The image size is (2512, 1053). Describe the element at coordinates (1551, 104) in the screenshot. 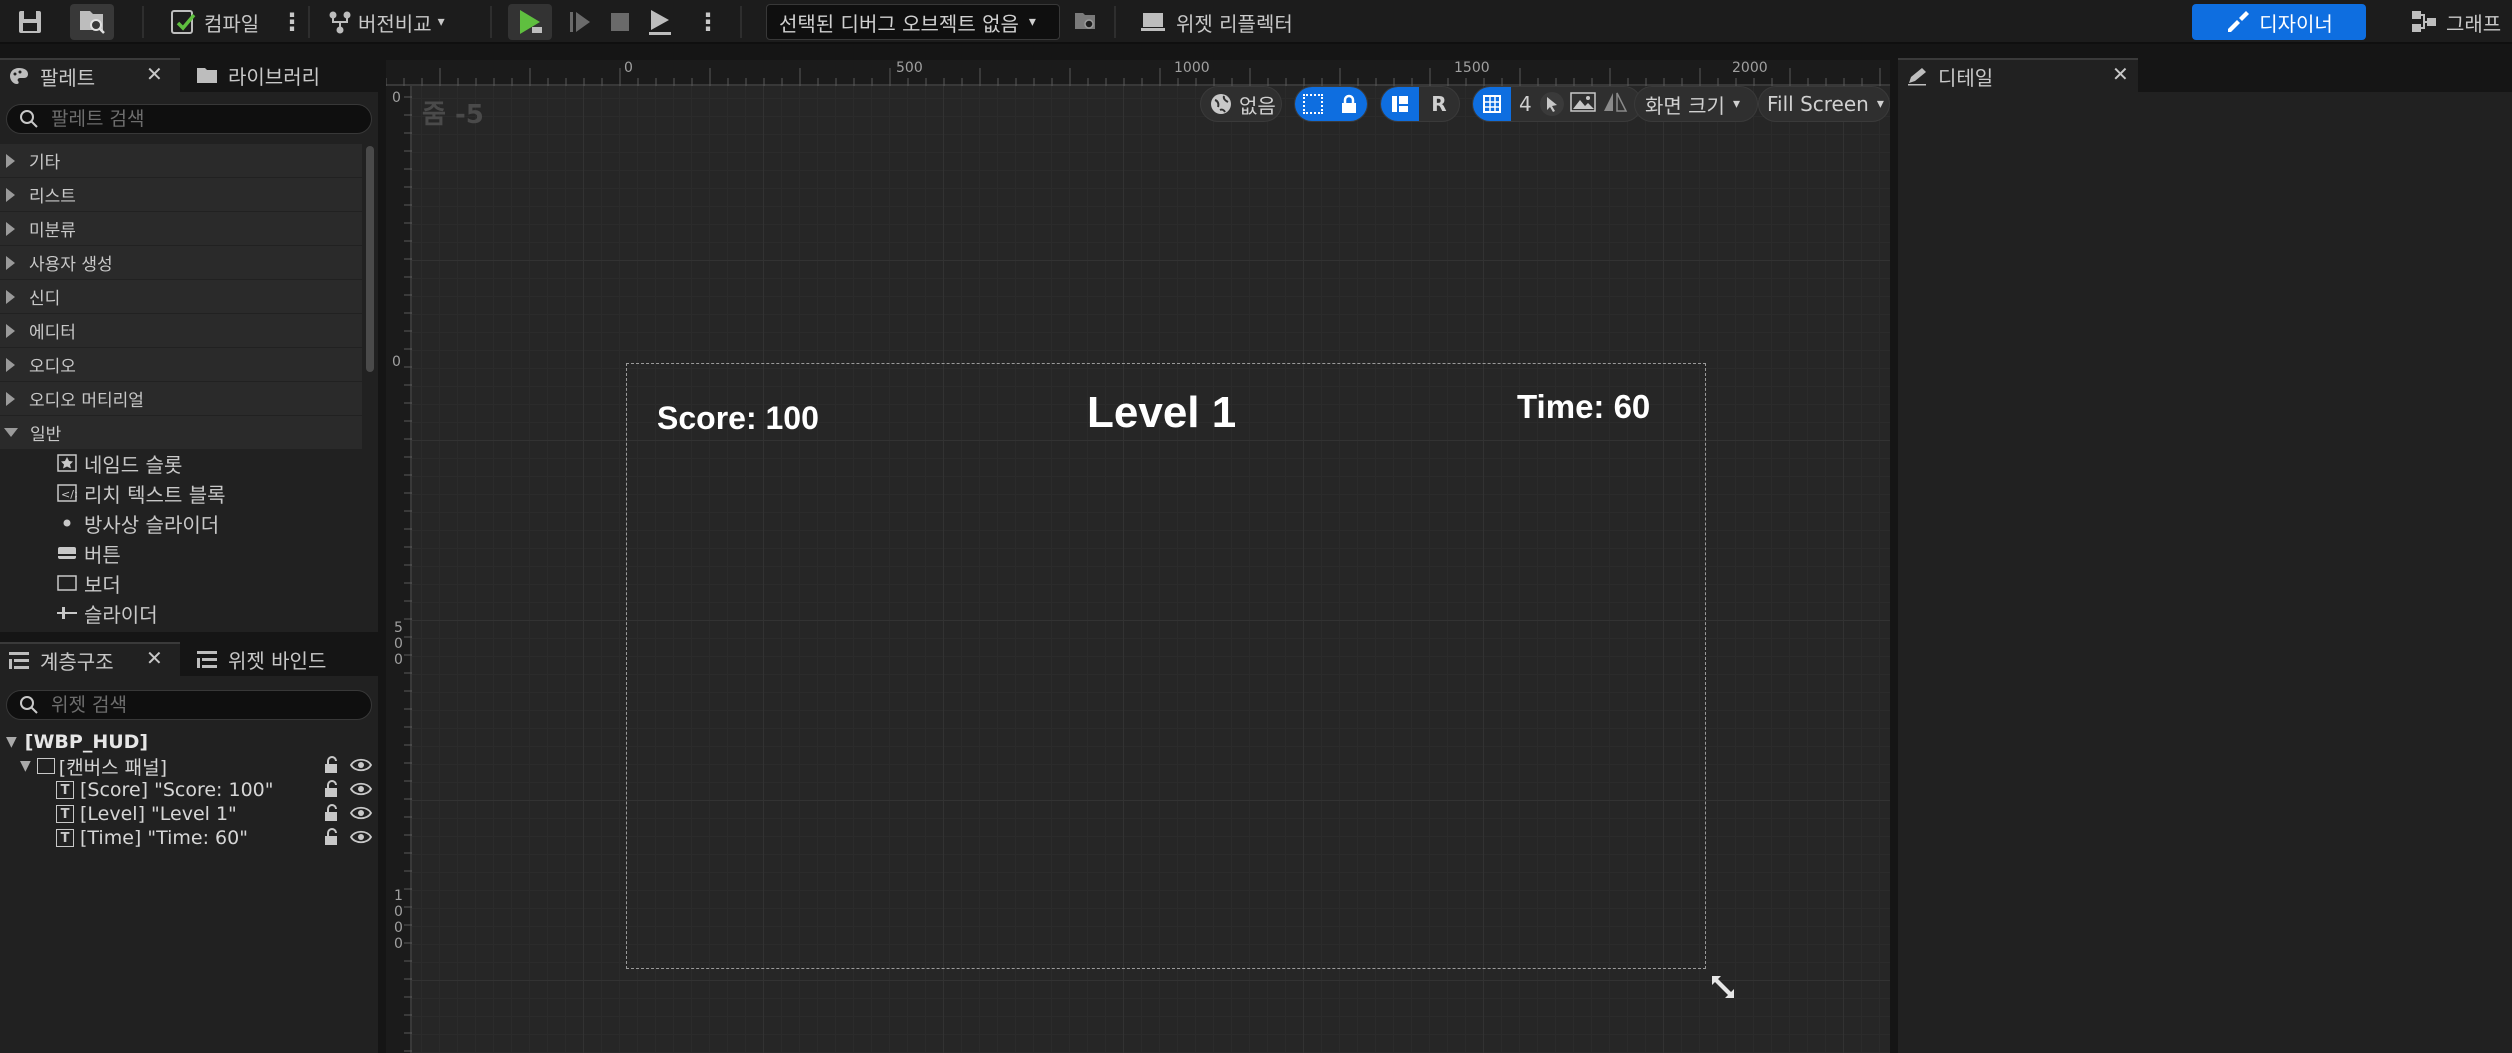

I see `cursor-icon` at that location.